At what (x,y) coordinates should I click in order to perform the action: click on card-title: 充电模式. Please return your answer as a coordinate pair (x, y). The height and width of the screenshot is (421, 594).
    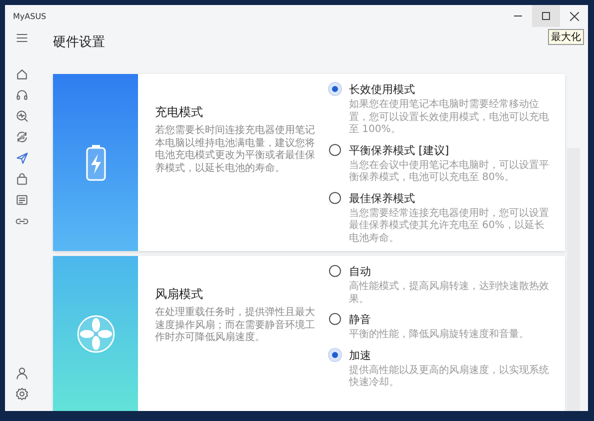
    Looking at the image, I should click on (179, 112).